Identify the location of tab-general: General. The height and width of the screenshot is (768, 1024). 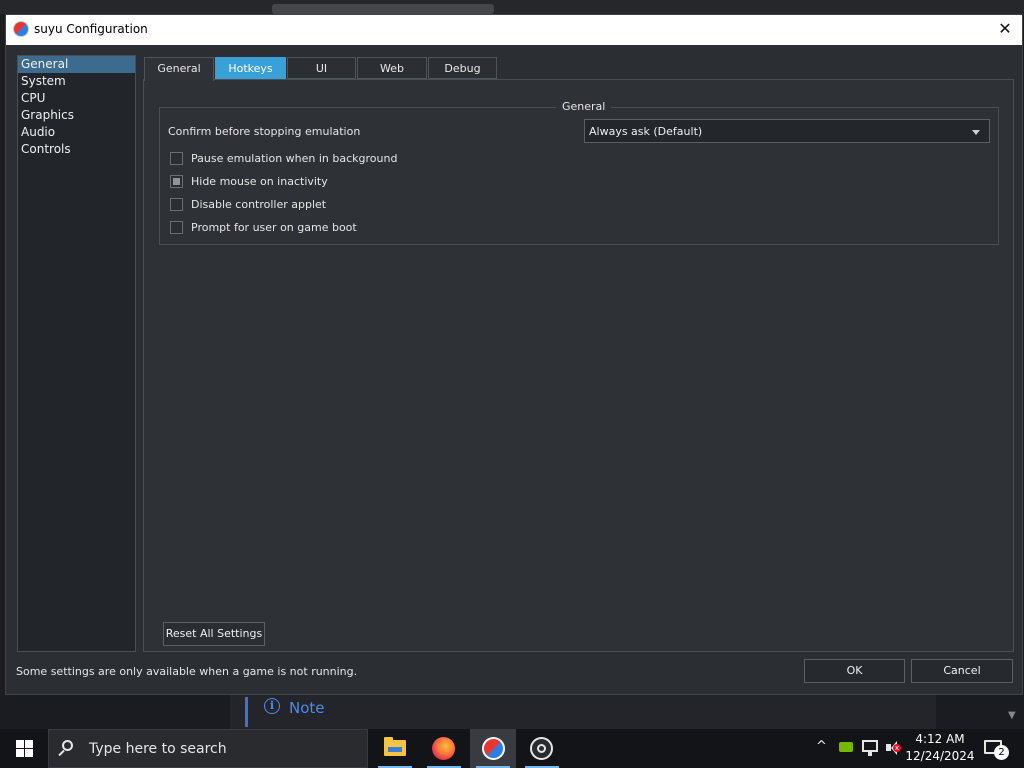
(179, 69).